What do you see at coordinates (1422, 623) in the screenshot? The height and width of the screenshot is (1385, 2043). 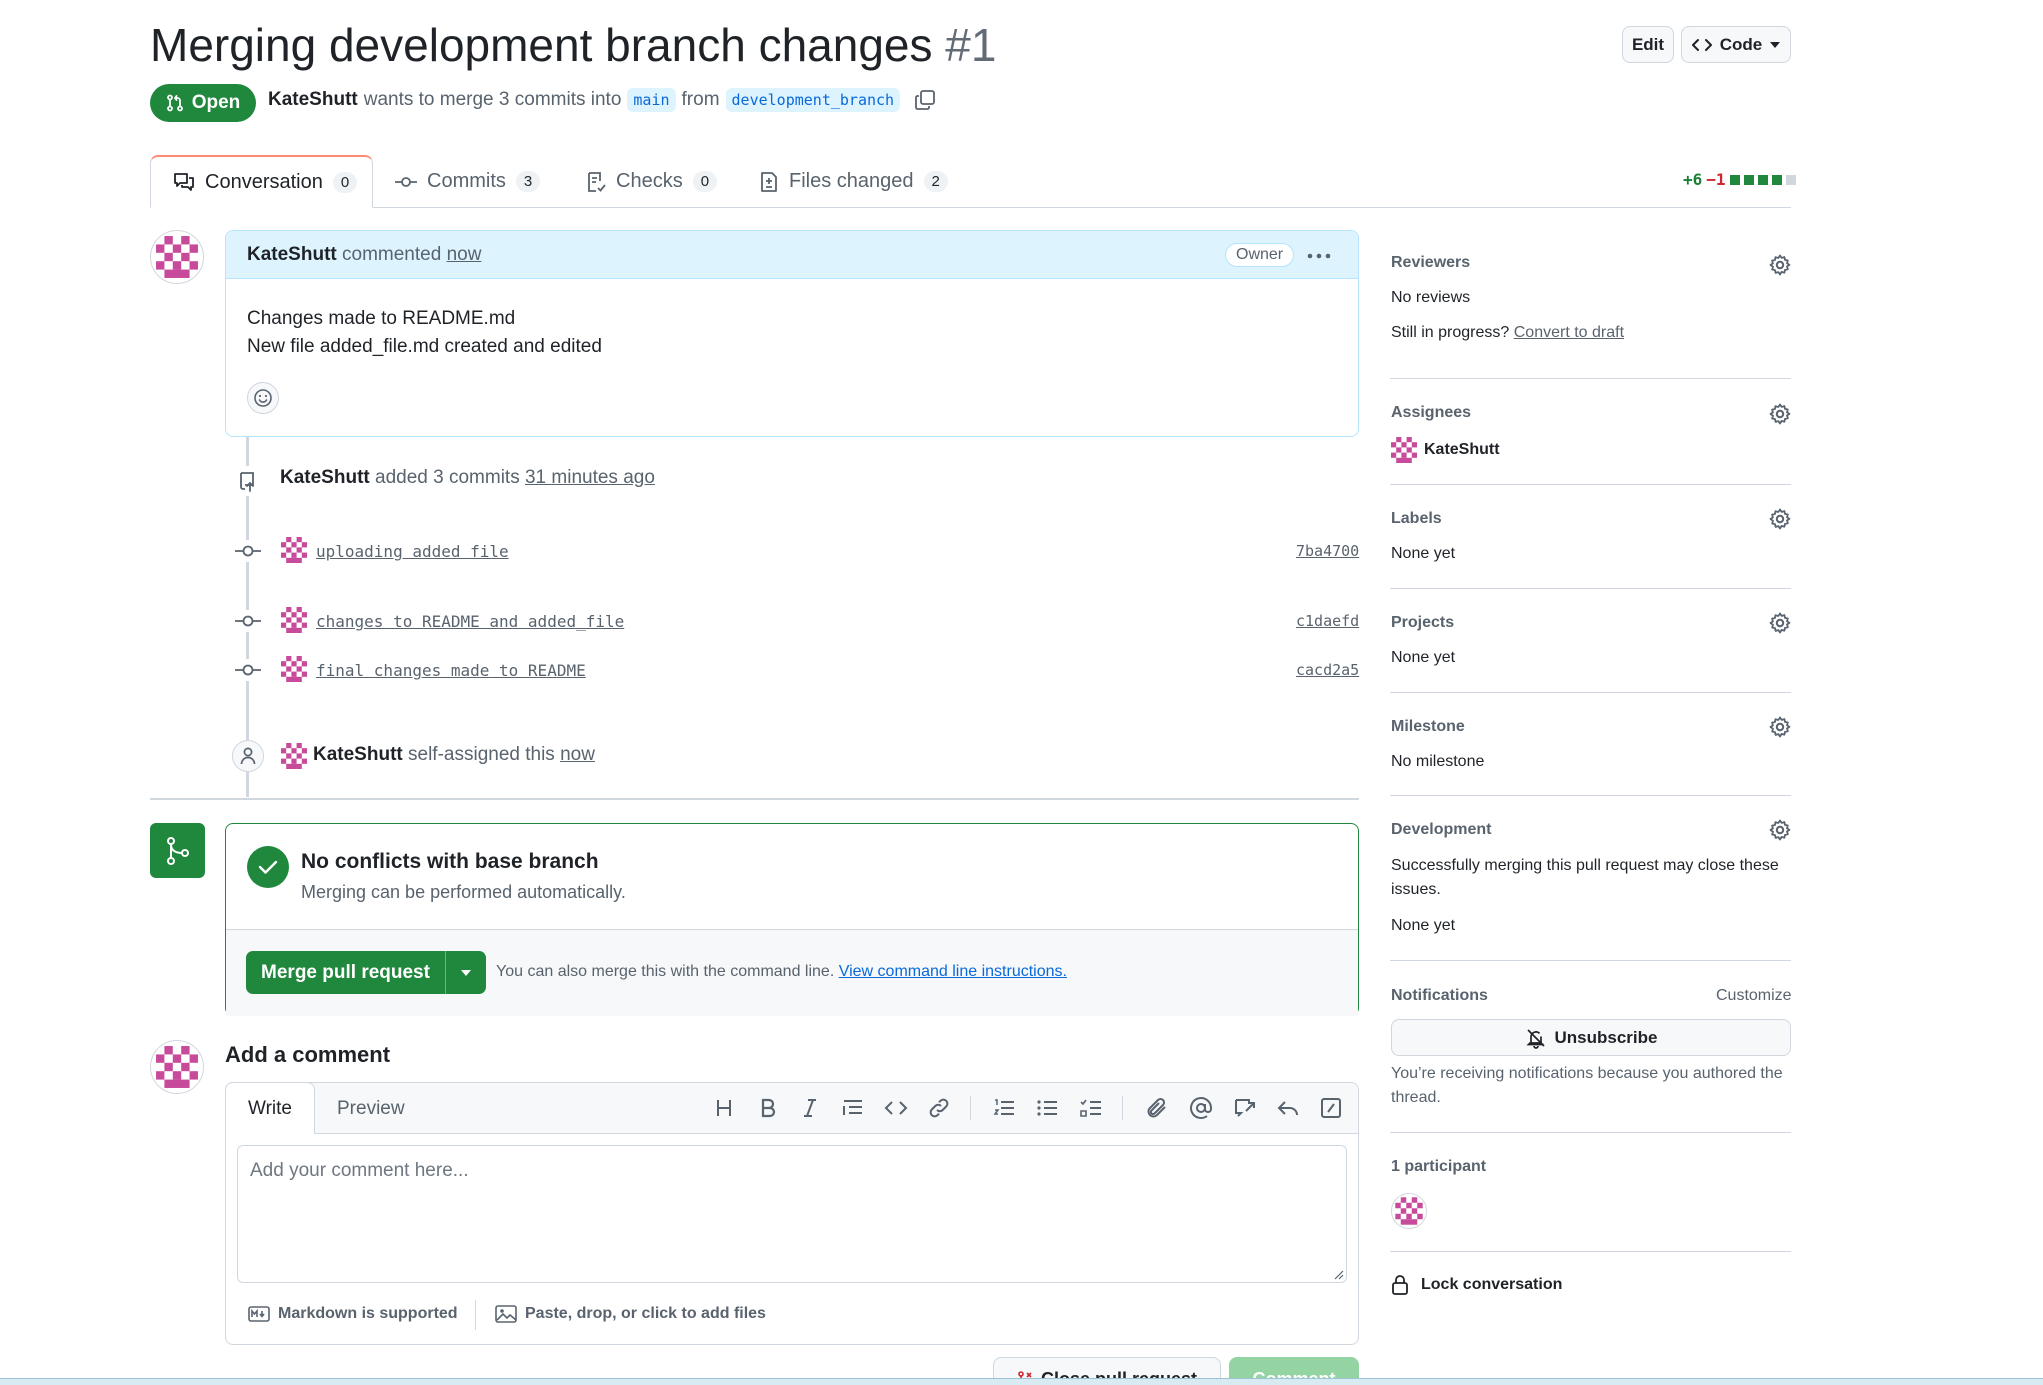 I see `projects-heading: Projects` at bounding box center [1422, 623].